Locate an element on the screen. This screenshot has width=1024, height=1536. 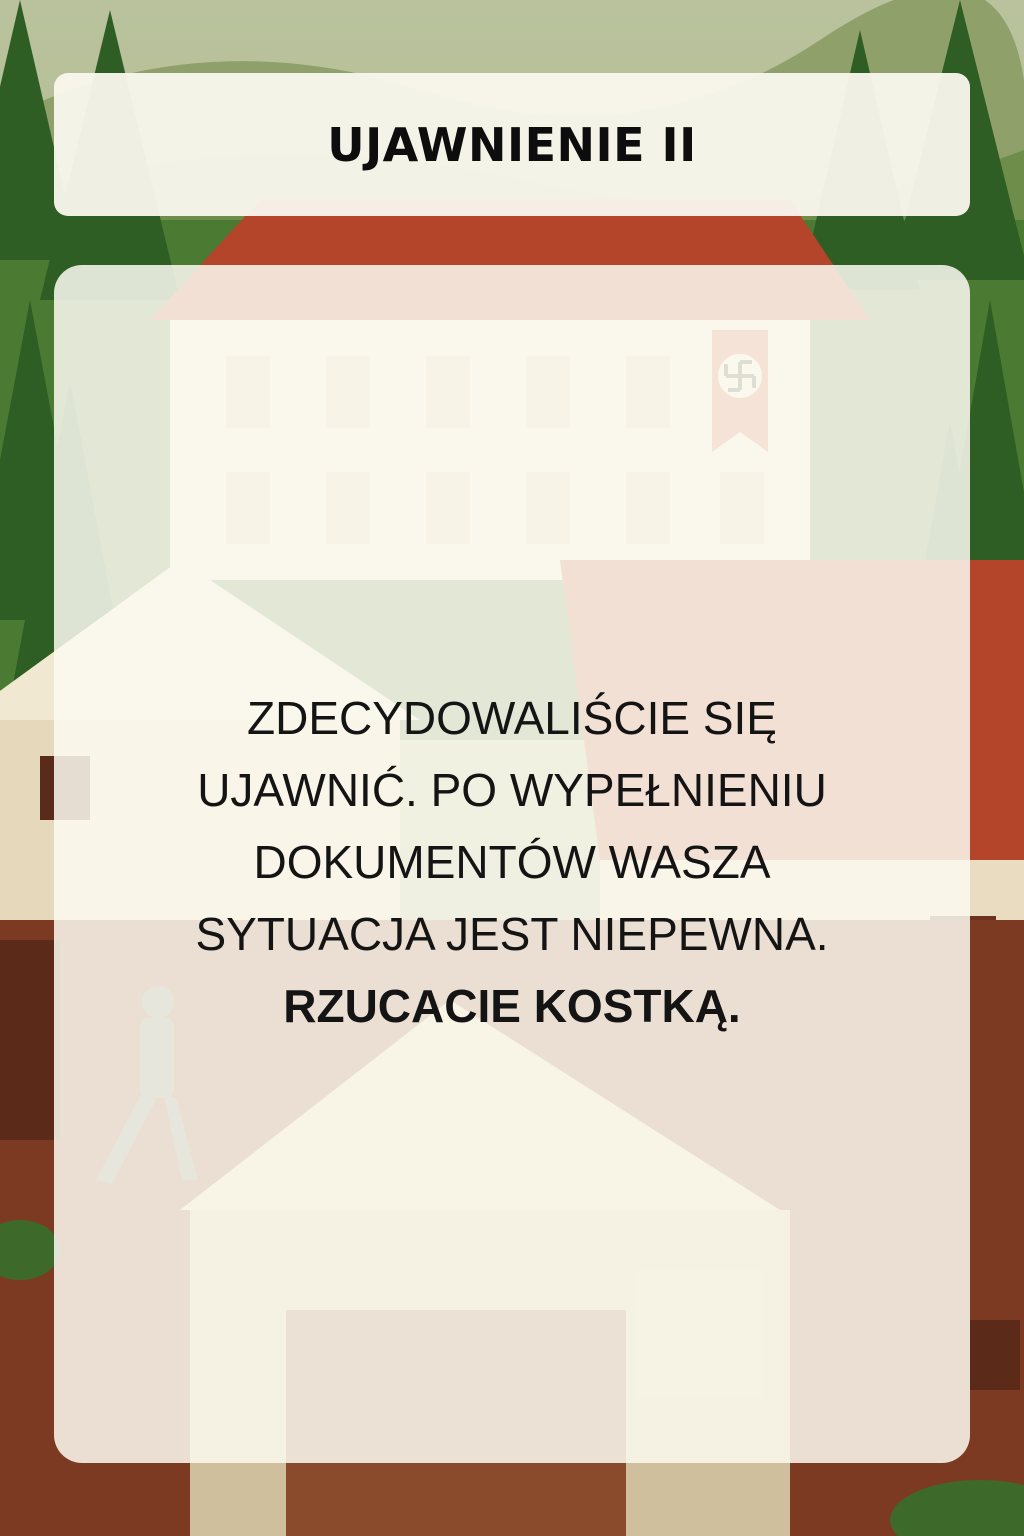
action-instruction: RZUCACIE KOSTKĄ. is located at coordinates (512, 1006).